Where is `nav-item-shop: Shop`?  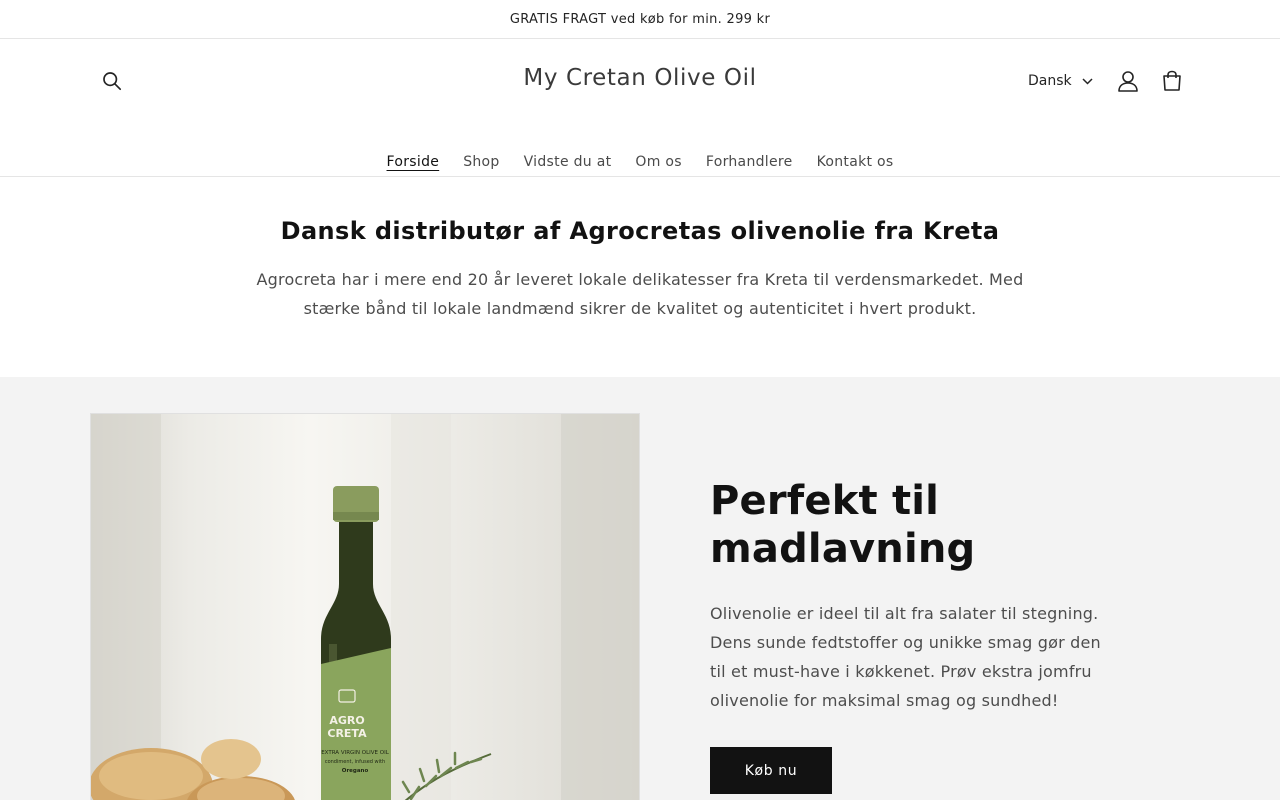 nav-item-shop: Shop is located at coordinates (481, 162).